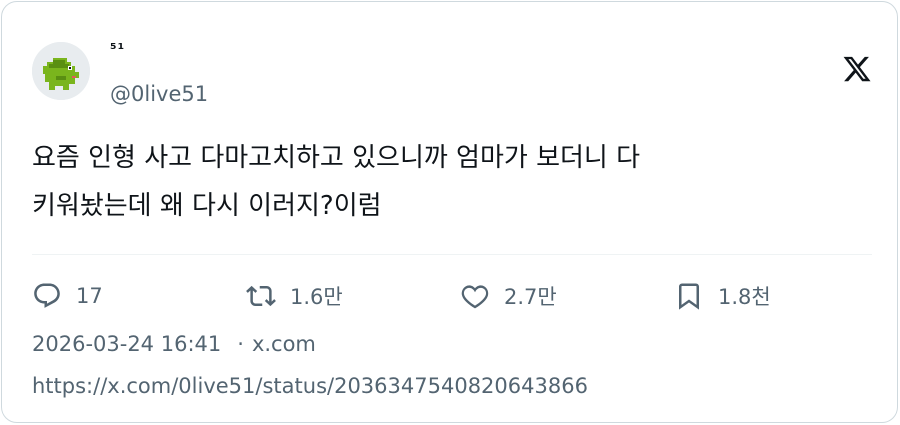 The height and width of the screenshot is (425, 900). I want to click on like-count: 2.7만, so click(530, 297).